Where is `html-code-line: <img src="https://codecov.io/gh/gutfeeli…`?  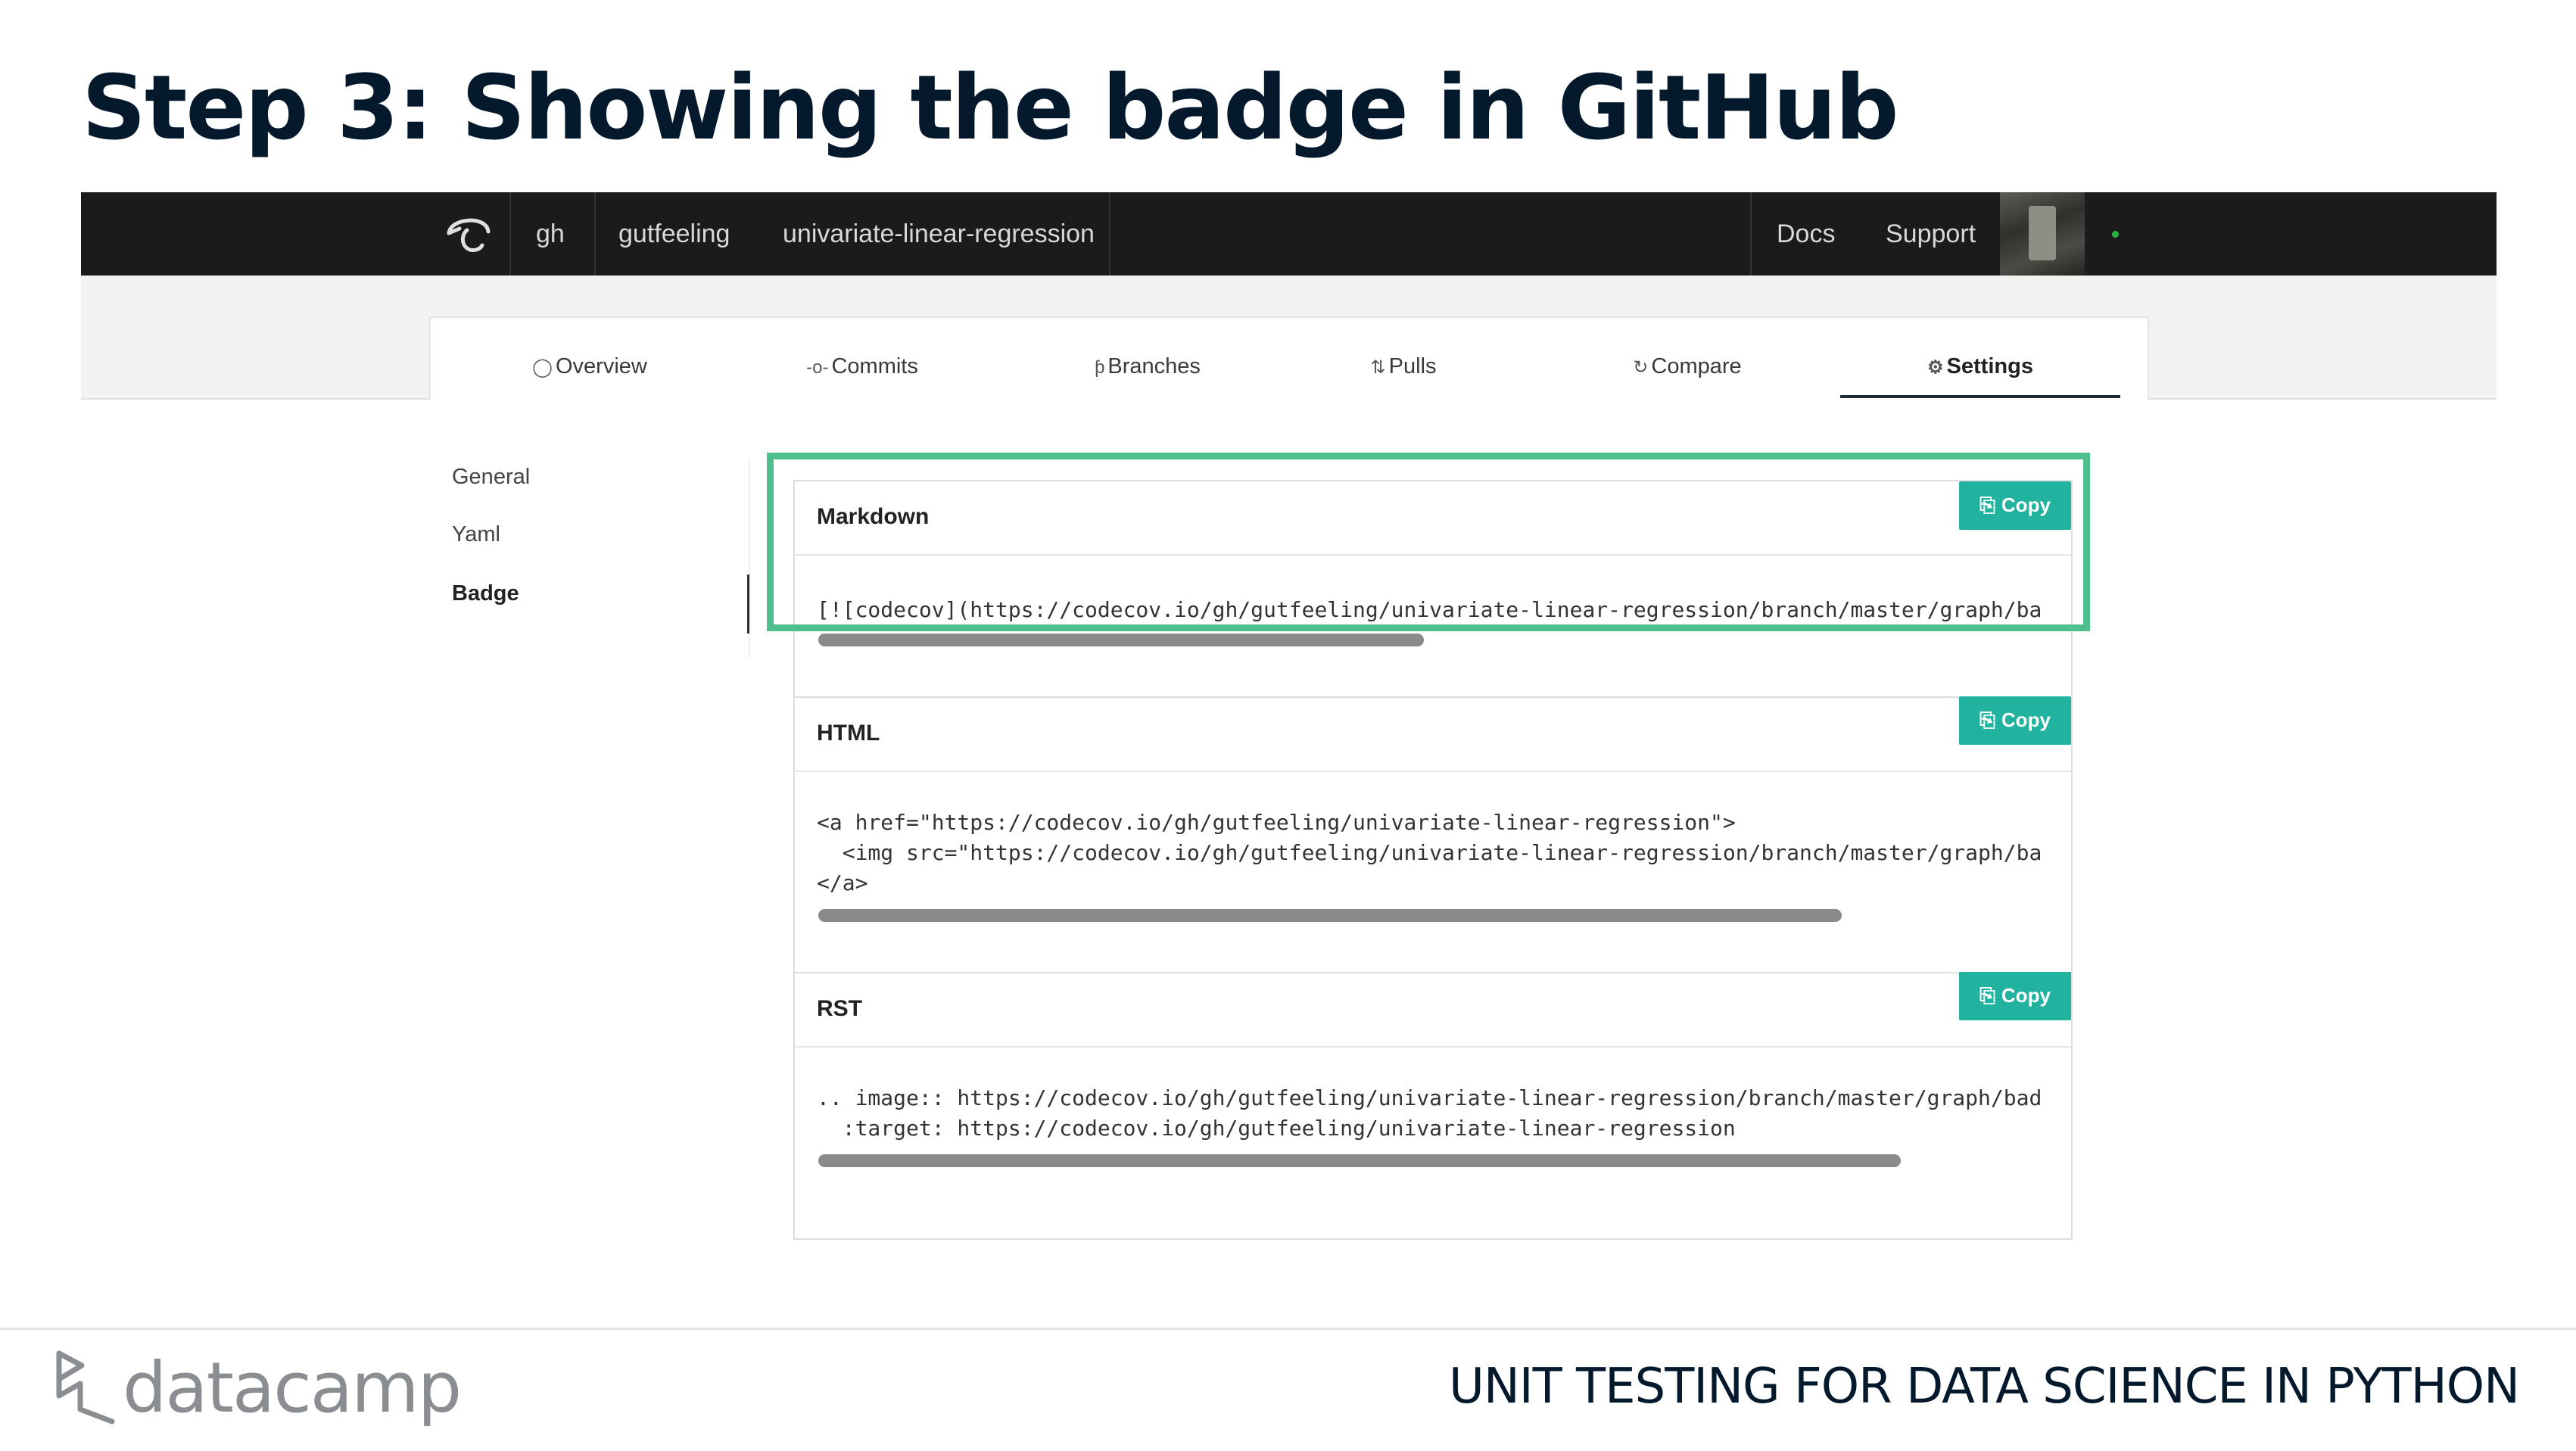
html-code-line: <img src="https://codecov.io/gh/gutfeeli… is located at coordinates (1430, 853).